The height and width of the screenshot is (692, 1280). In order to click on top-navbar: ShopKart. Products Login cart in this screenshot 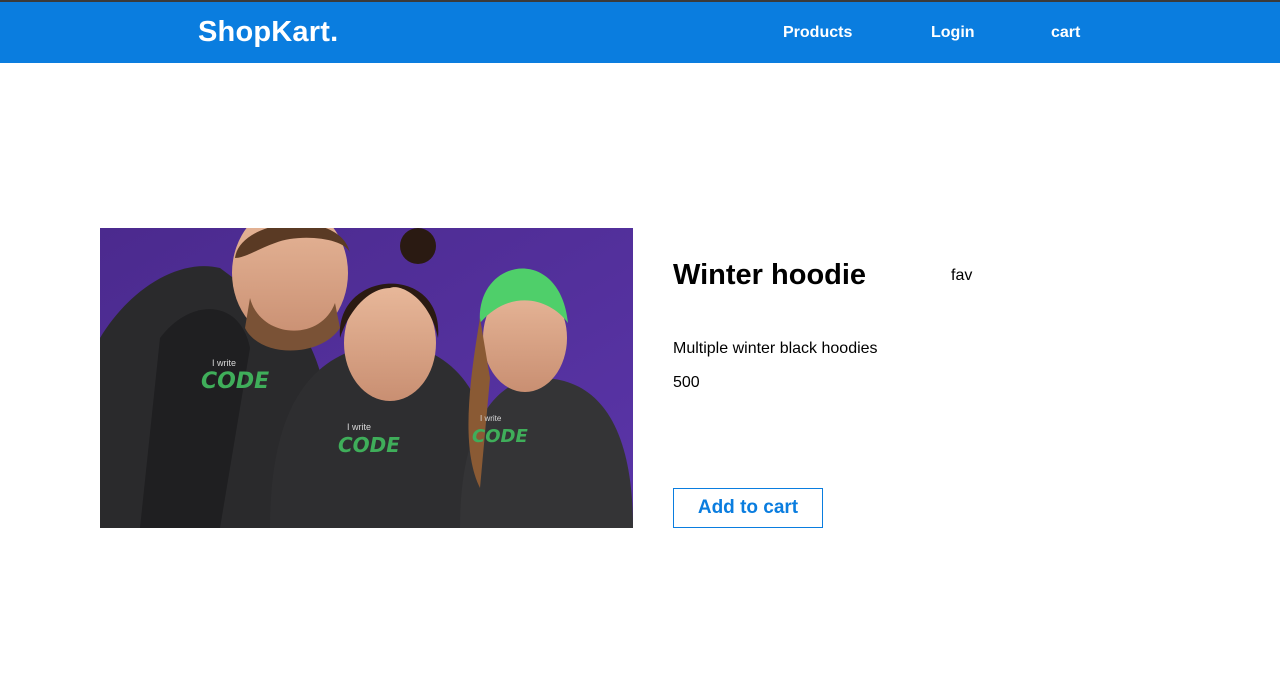, I will do `click(640, 31)`.